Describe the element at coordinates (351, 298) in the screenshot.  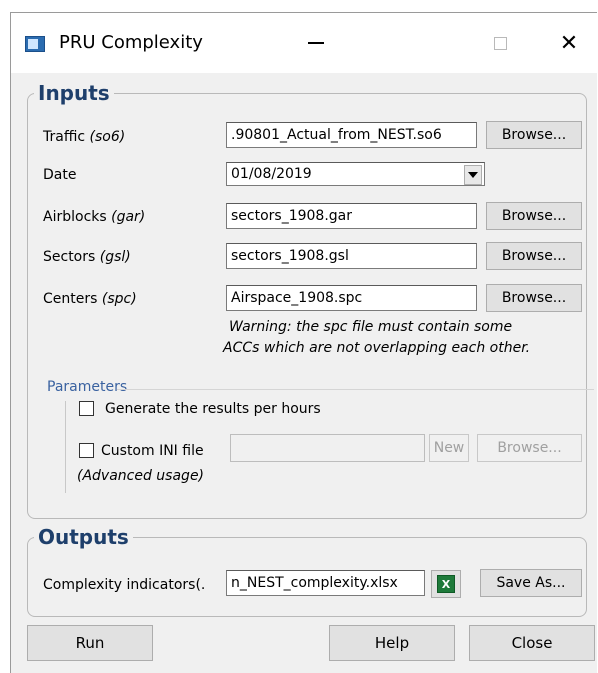
I see `centers-file-input: Airspace_1908.spc` at that location.